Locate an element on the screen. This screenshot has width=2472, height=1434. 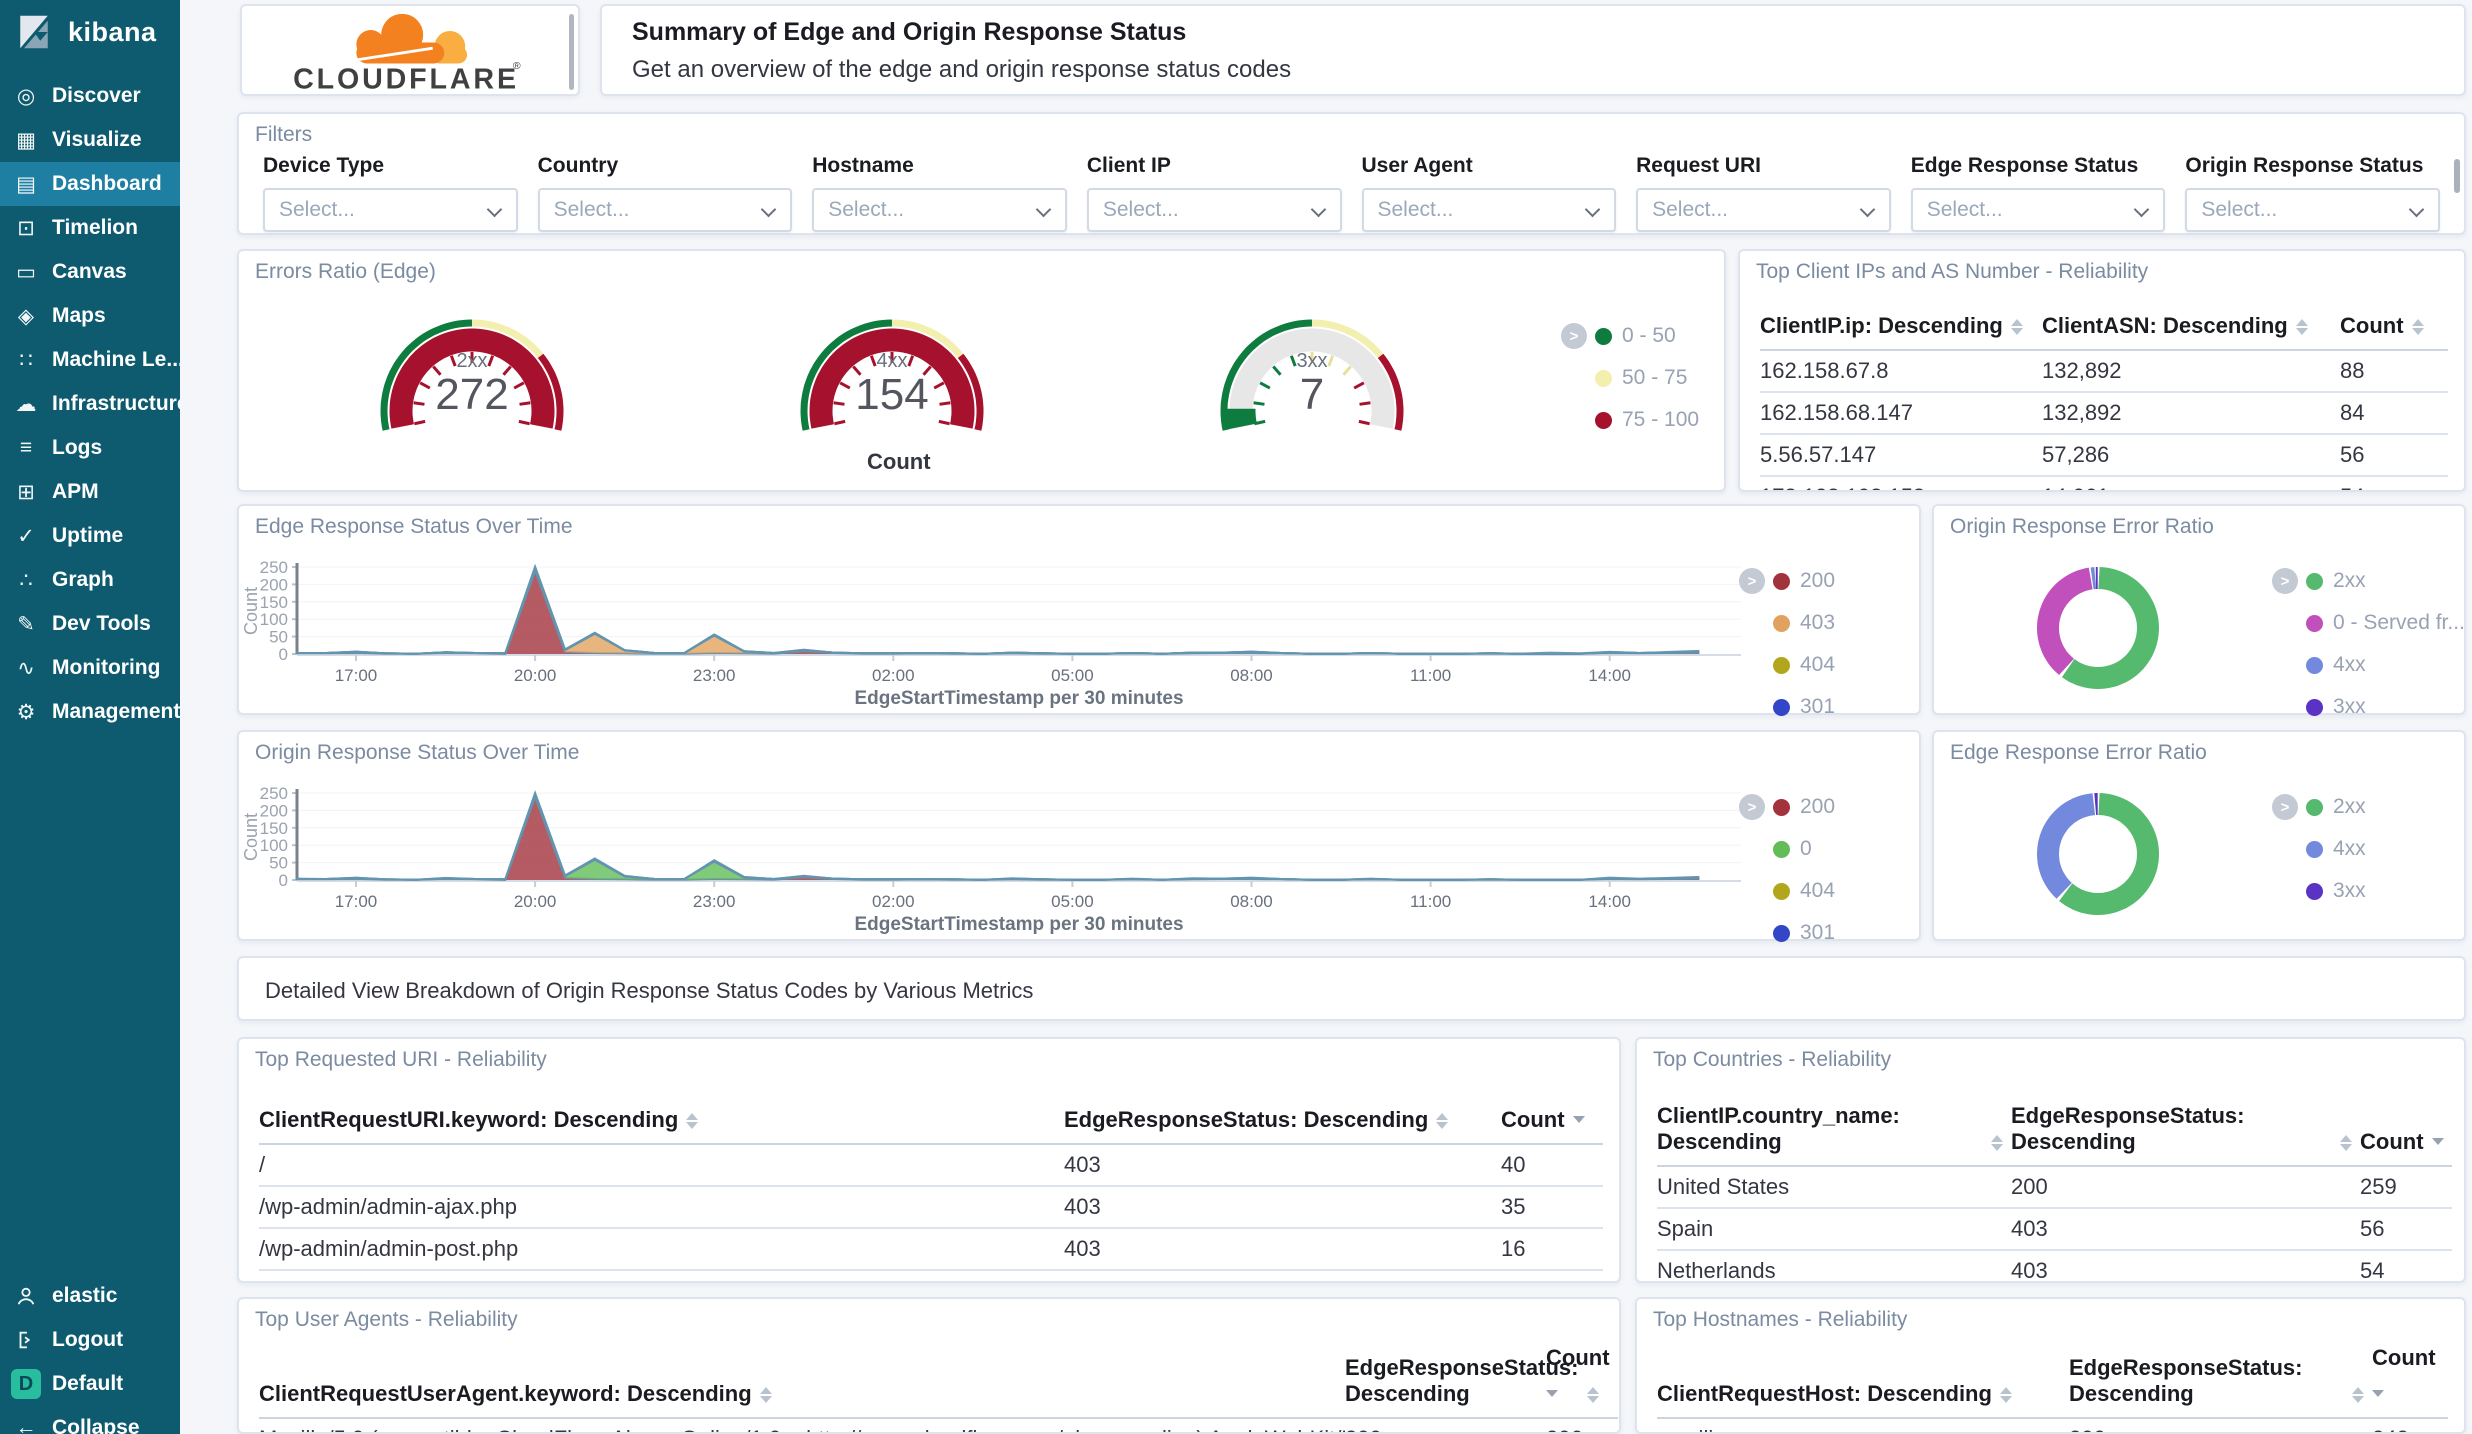
svg-text: 23:00 is located at coordinates (714, 901).